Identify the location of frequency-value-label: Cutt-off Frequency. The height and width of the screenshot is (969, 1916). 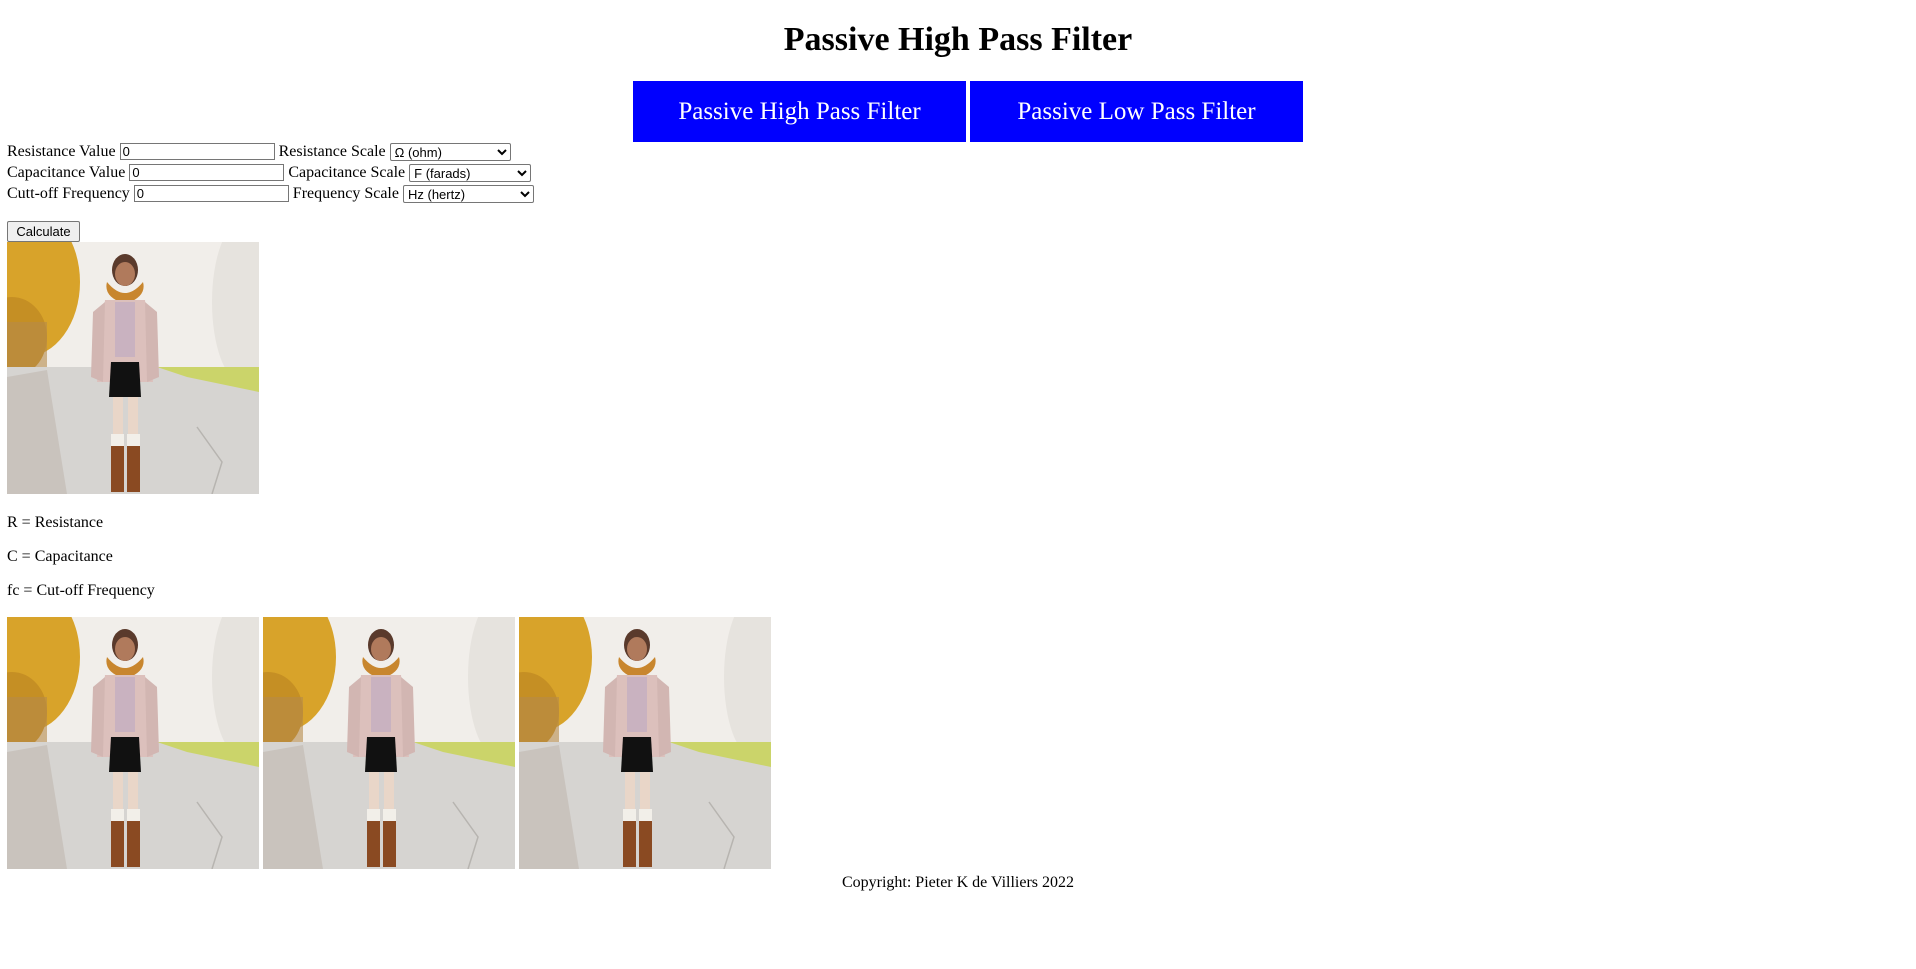
(68, 193).